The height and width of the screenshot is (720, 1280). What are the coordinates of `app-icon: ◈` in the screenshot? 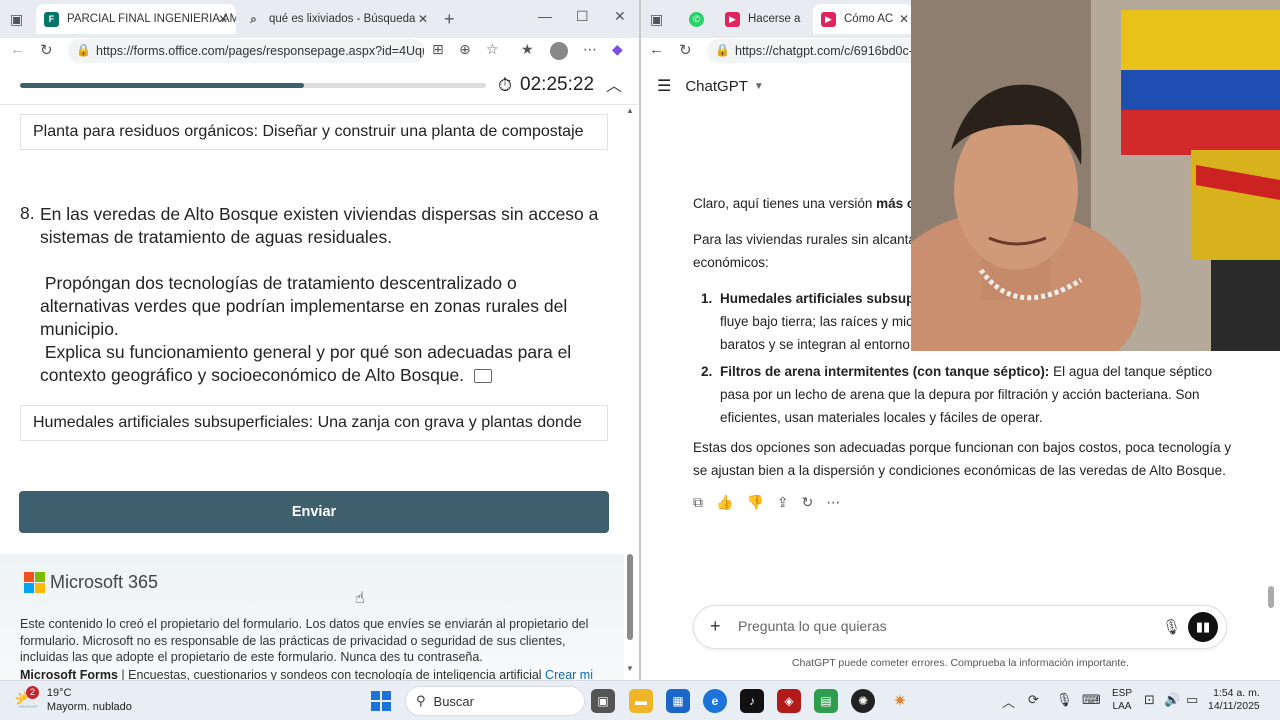 It's located at (789, 701).